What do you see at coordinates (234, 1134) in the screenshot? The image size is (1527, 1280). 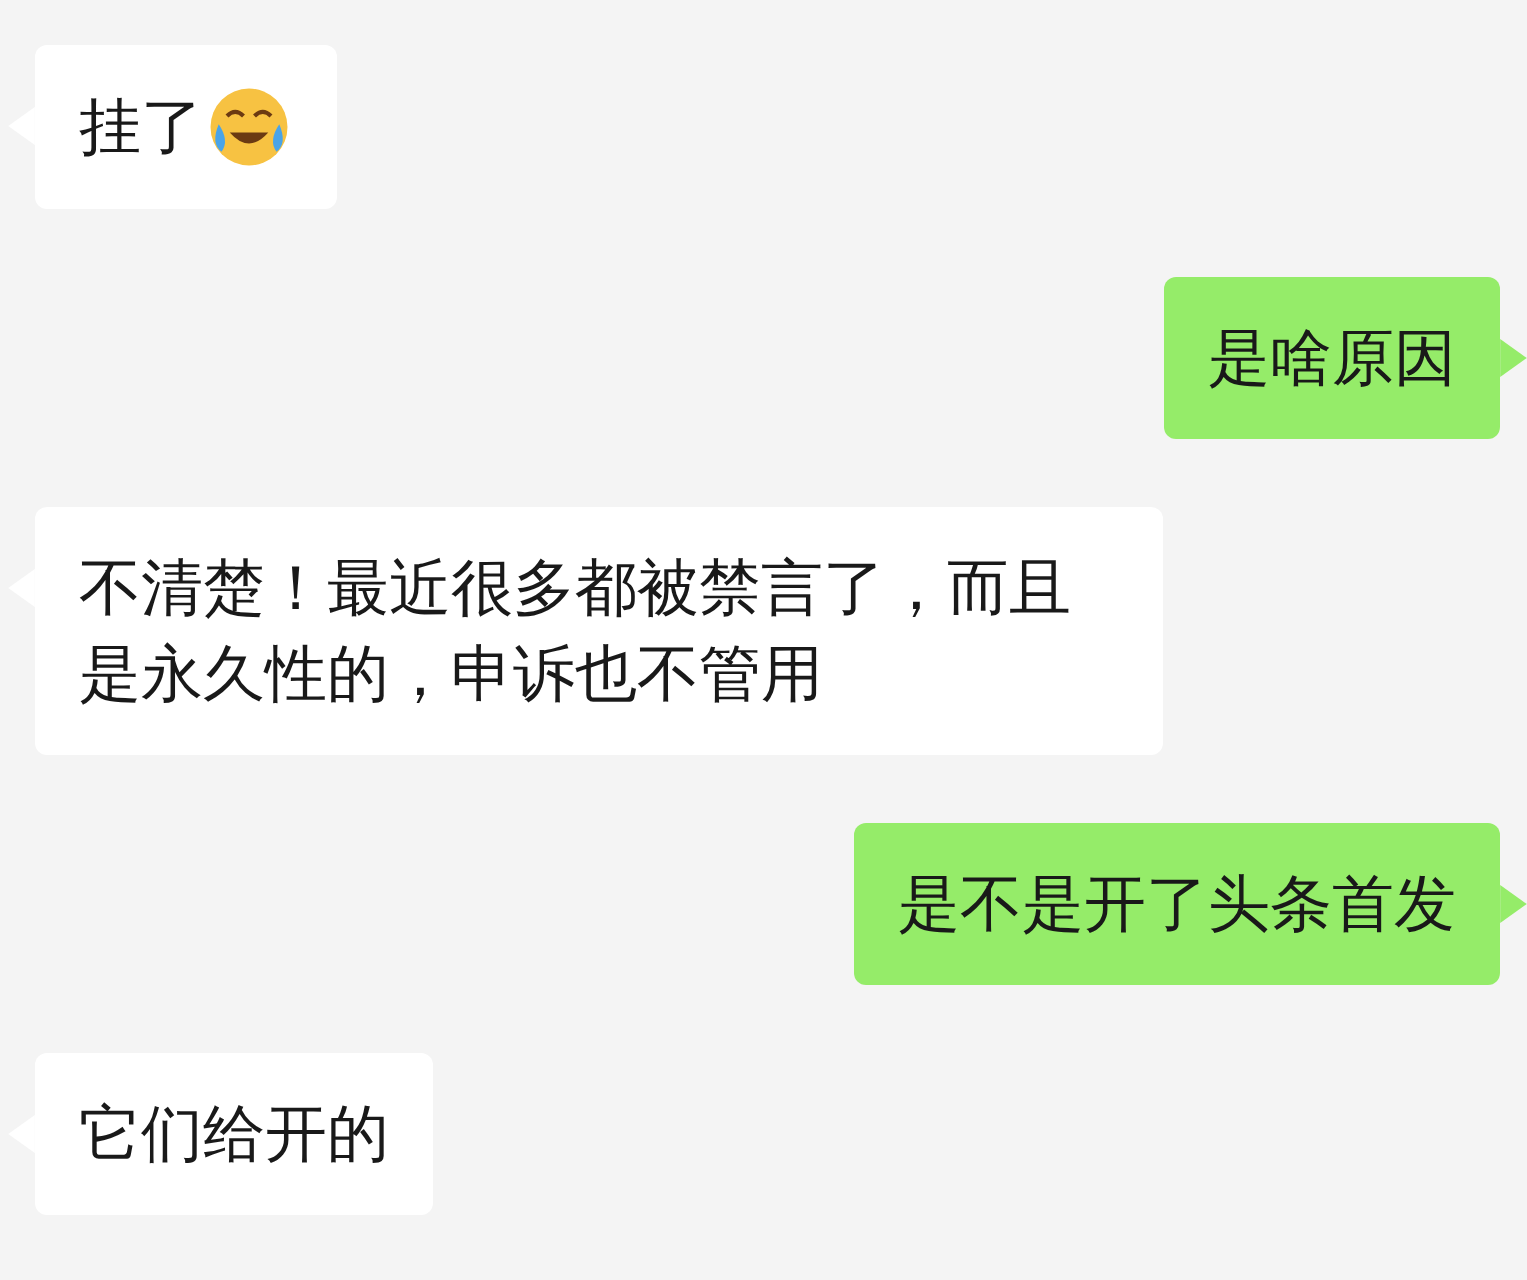 I see `message-text: 它们给开的` at bounding box center [234, 1134].